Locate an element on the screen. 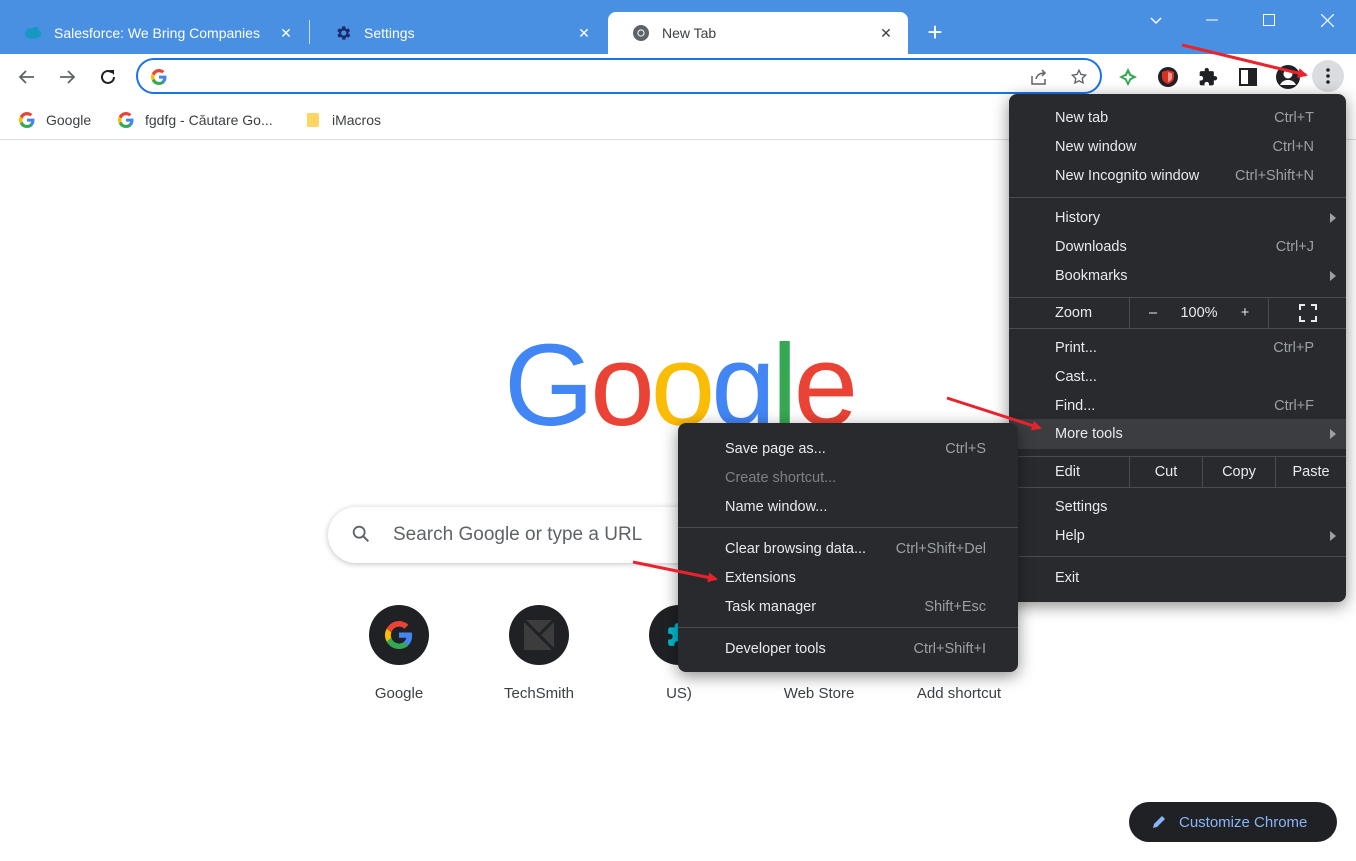 The width and height of the screenshot is (1356, 861). chevron-right-icon is located at coordinates (1333, 218).